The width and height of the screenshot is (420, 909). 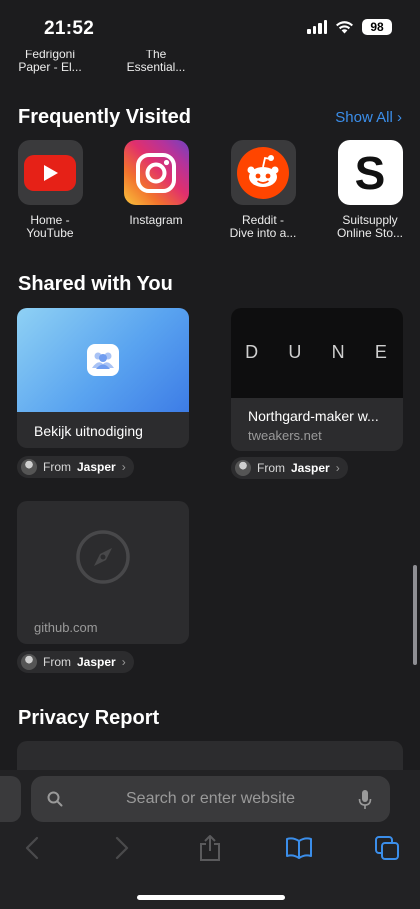 I want to click on wifi-icon, so click(x=344, y=27).